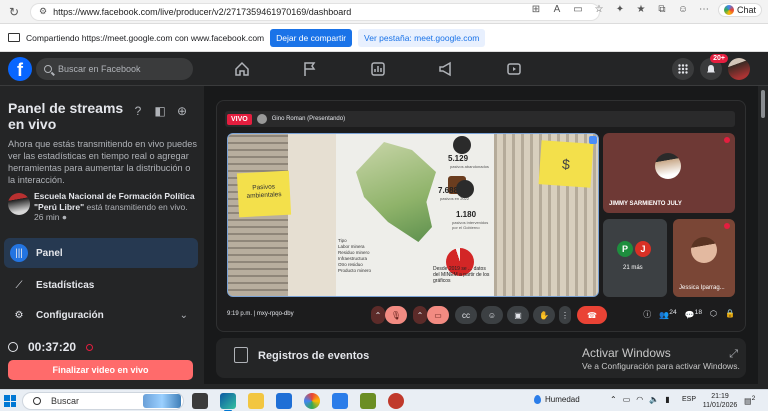  Describe the element at coordinates (763, 104) in the screenshot. I see `scrollbar-thumb` at that location.